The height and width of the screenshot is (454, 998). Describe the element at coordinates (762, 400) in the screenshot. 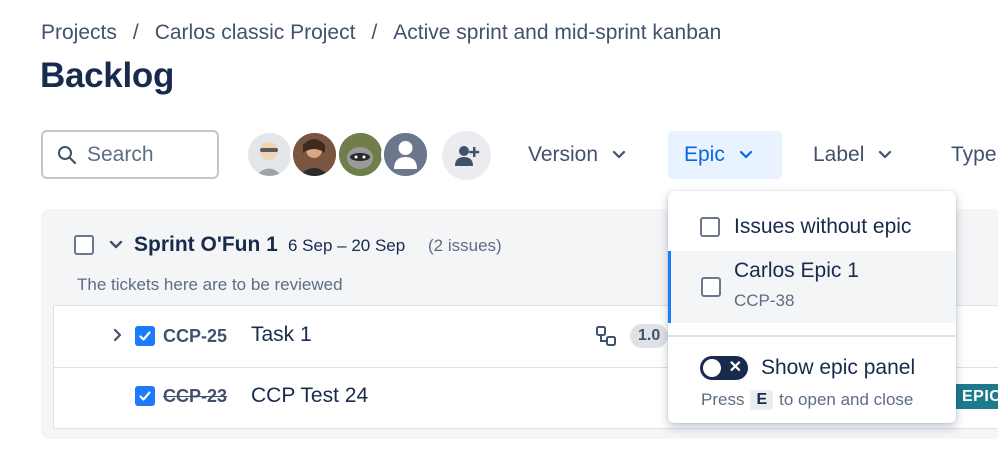

I see `keyboard-key: E` at that location.